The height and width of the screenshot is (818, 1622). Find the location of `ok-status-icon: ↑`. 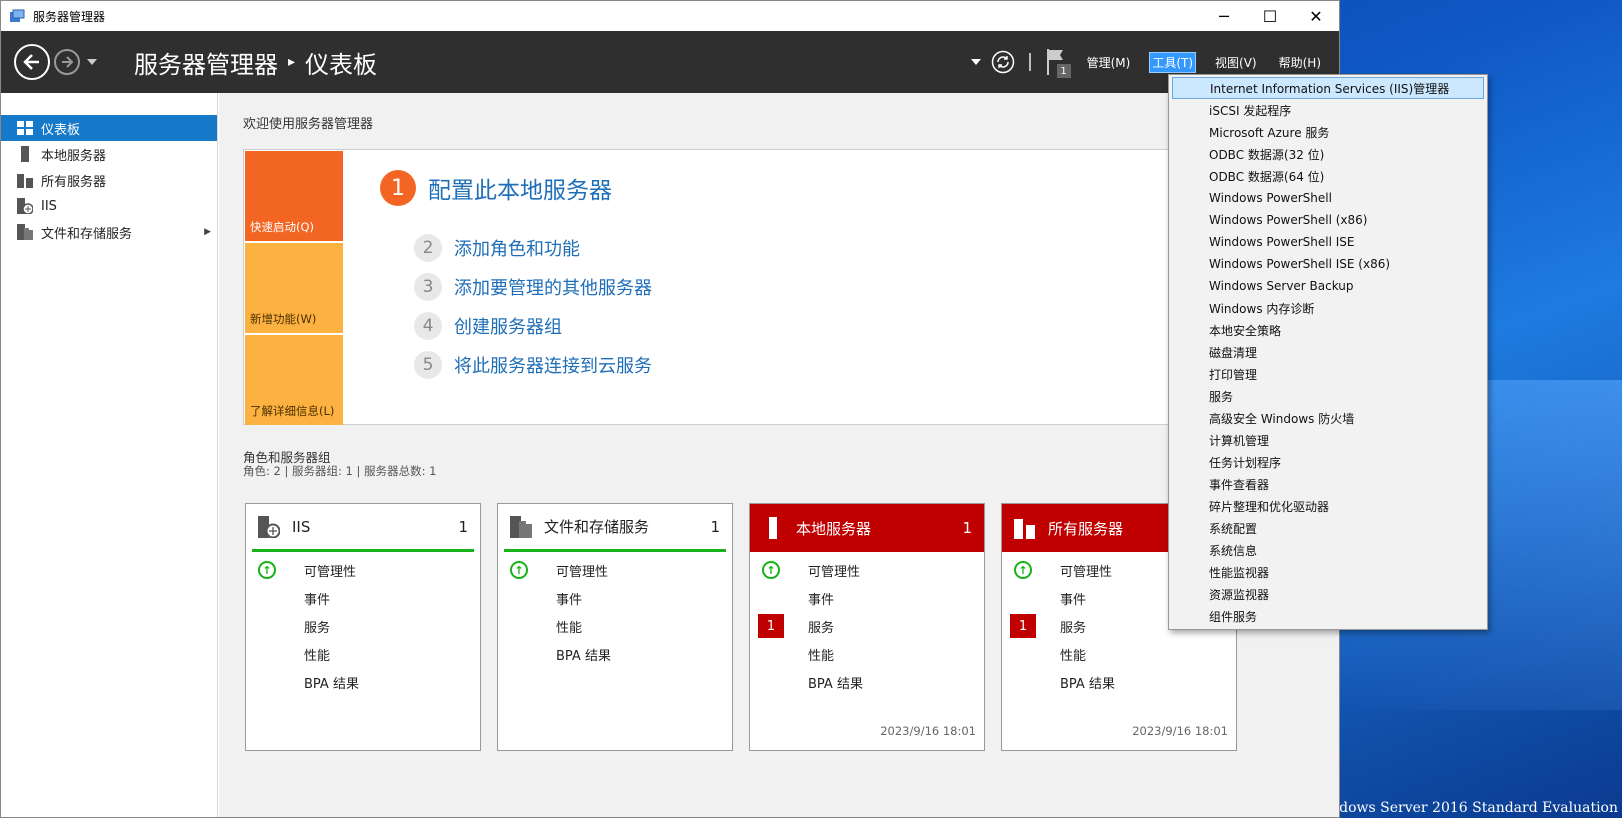

ok-status-icon: ↑ is located at coordinates (519, 570).